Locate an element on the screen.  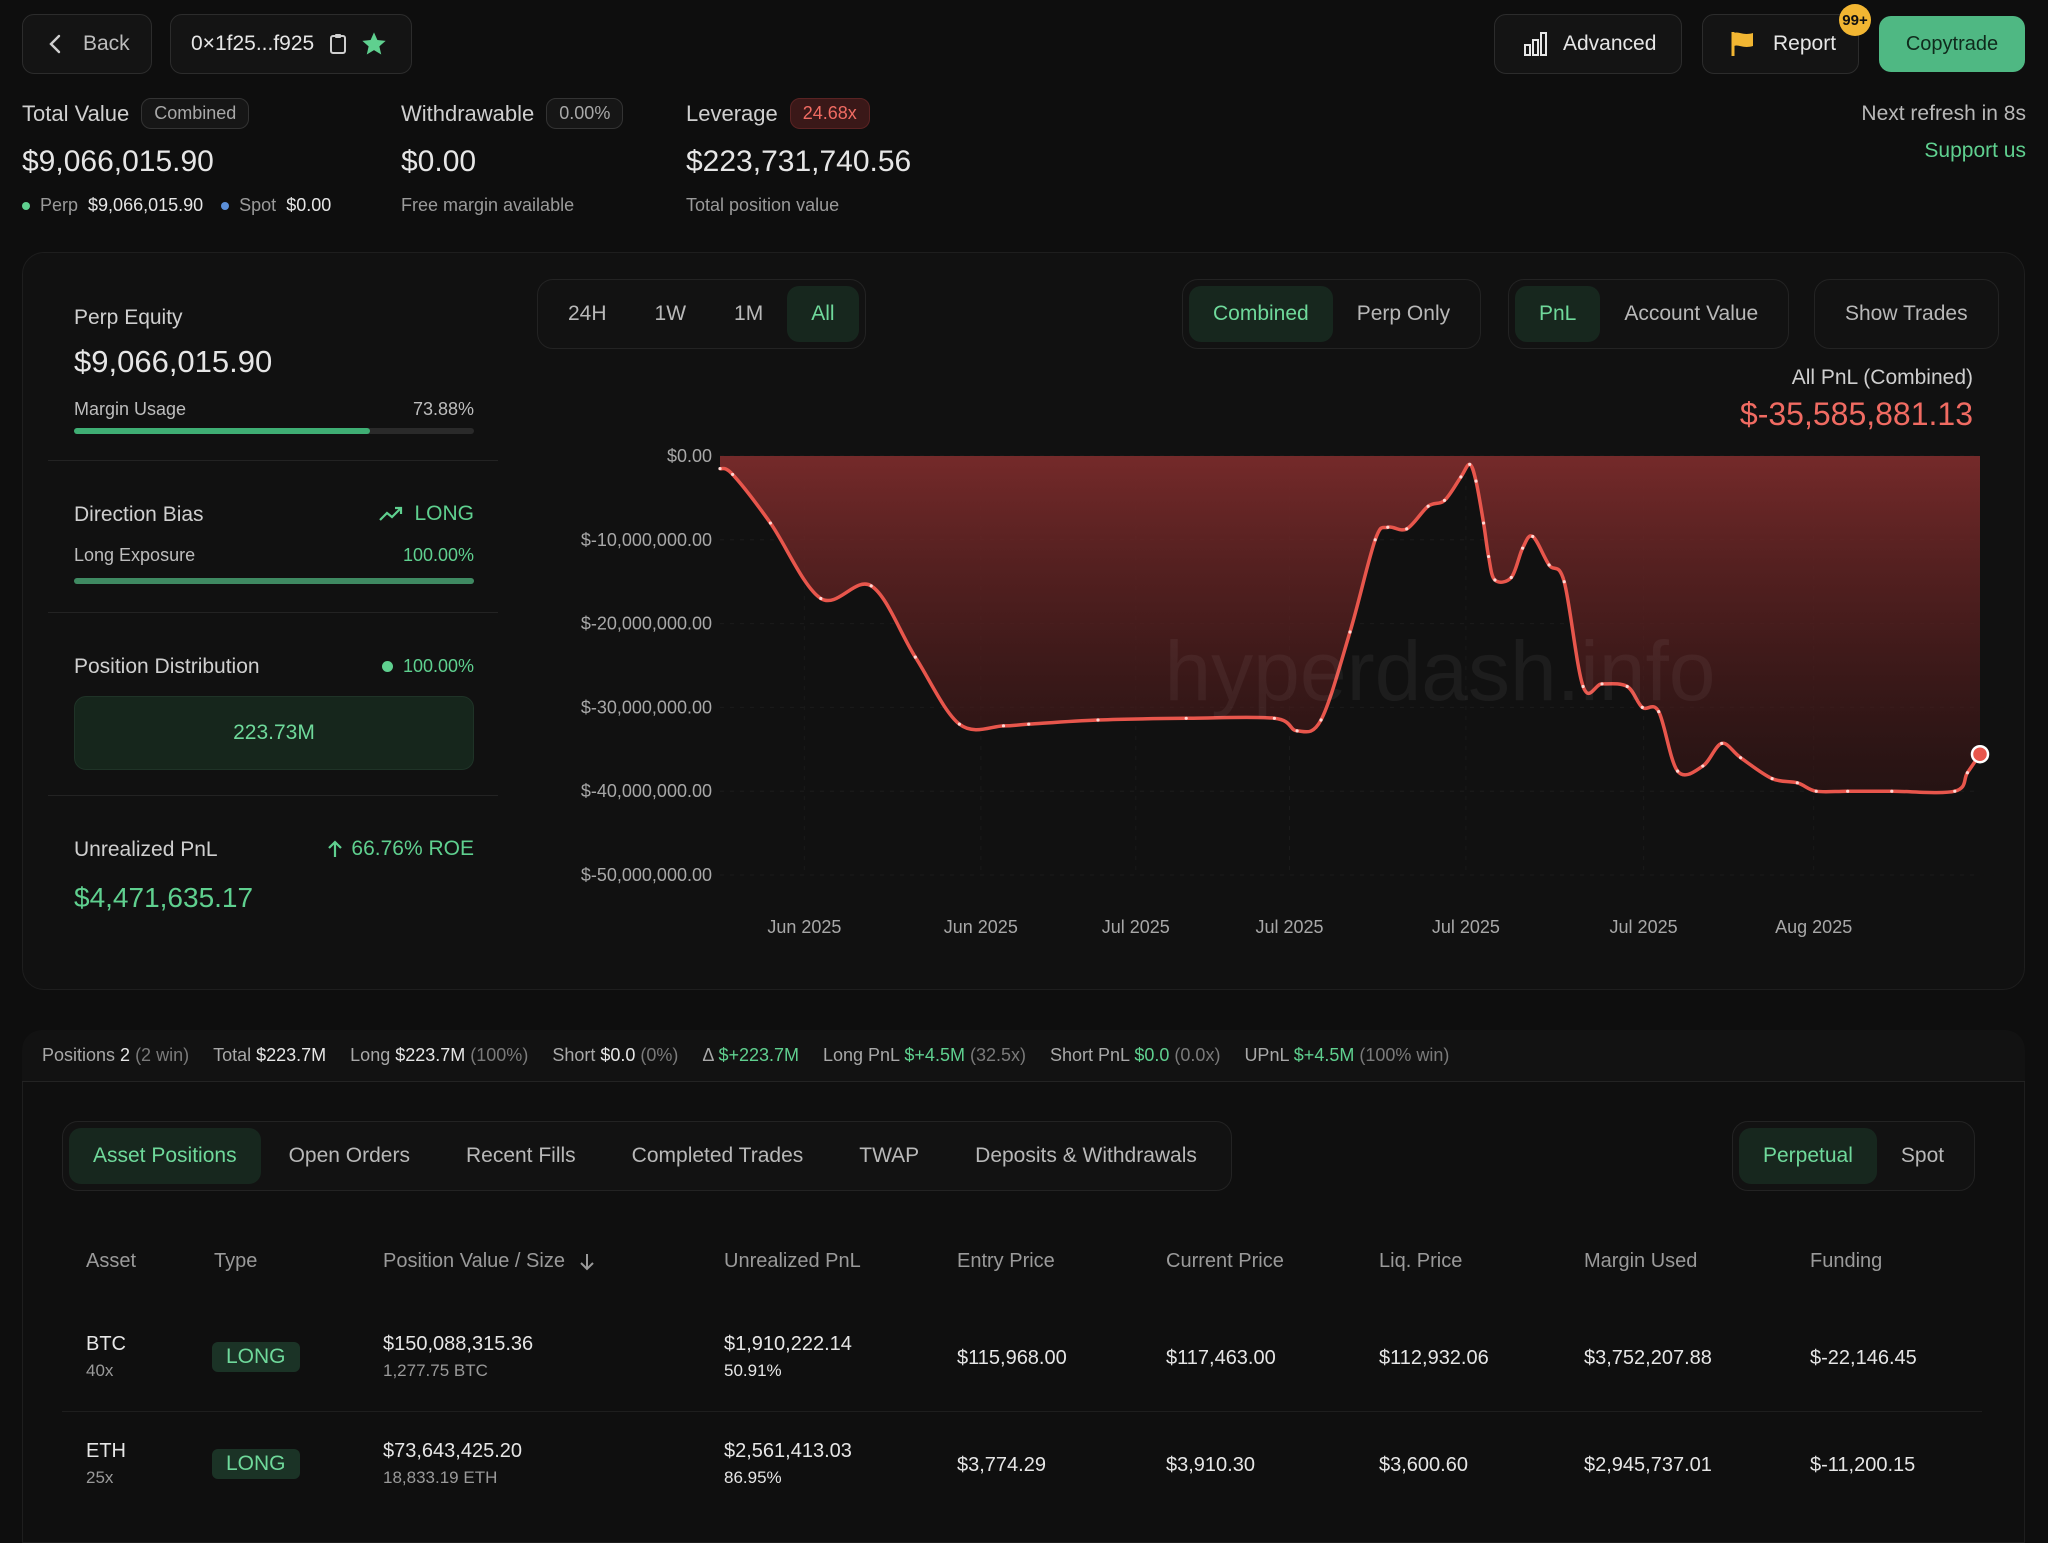
star-icon is located at coordinates (374, 44).